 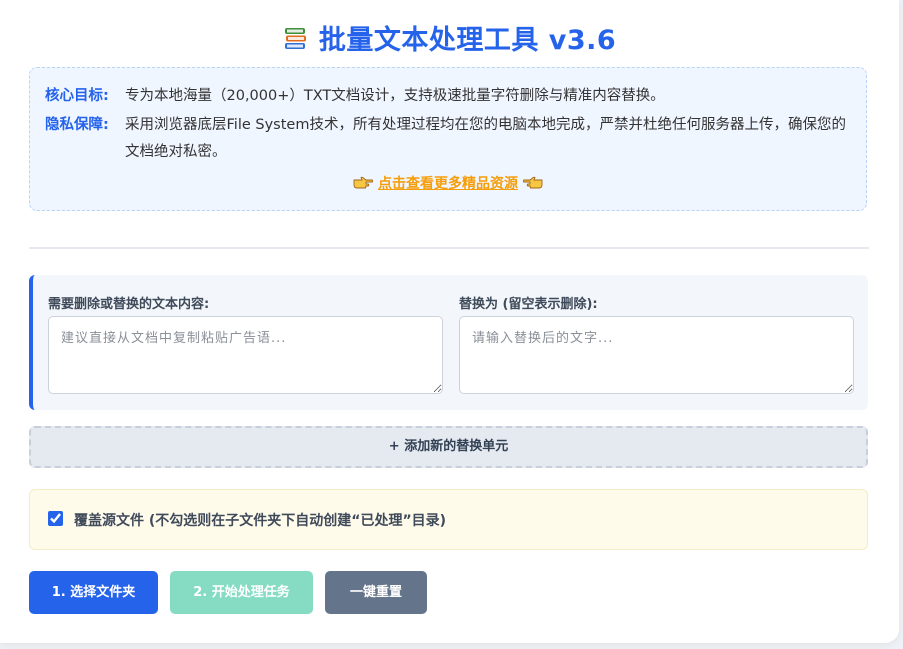 What do you see at coordinates (129, 304) in the screenshot?
I see `find-label: 需要删除或替换的文本内容:` at bounding box center [129, 304].